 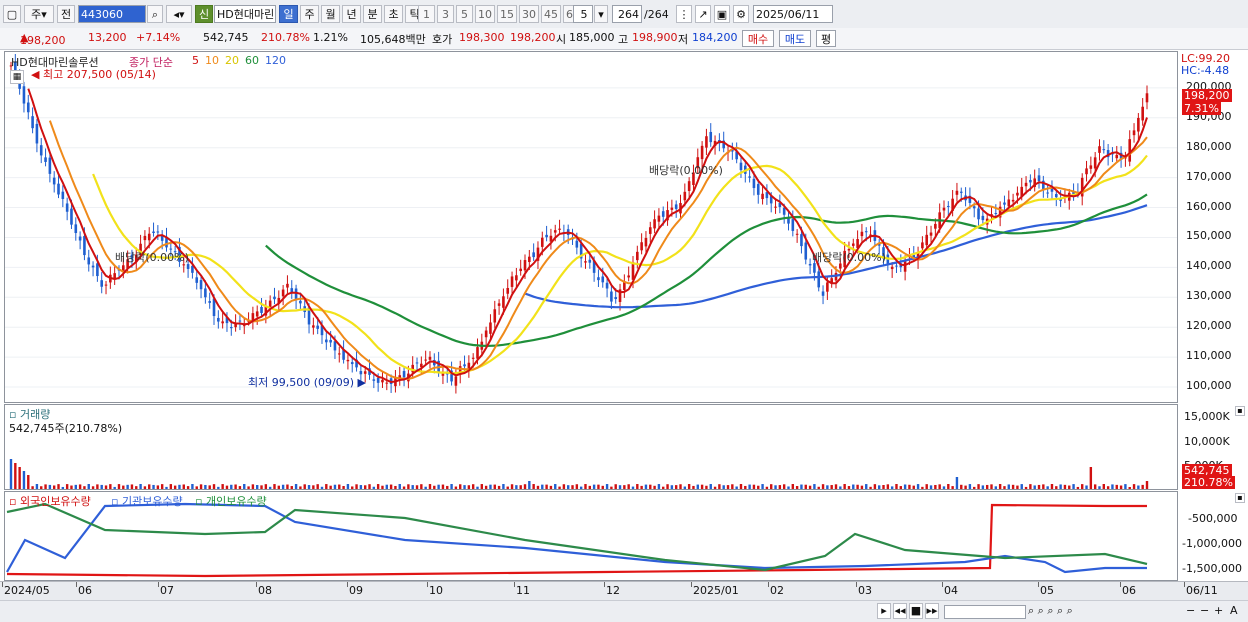 I want to click on eval-button: 평, so click(x=826, y=38).